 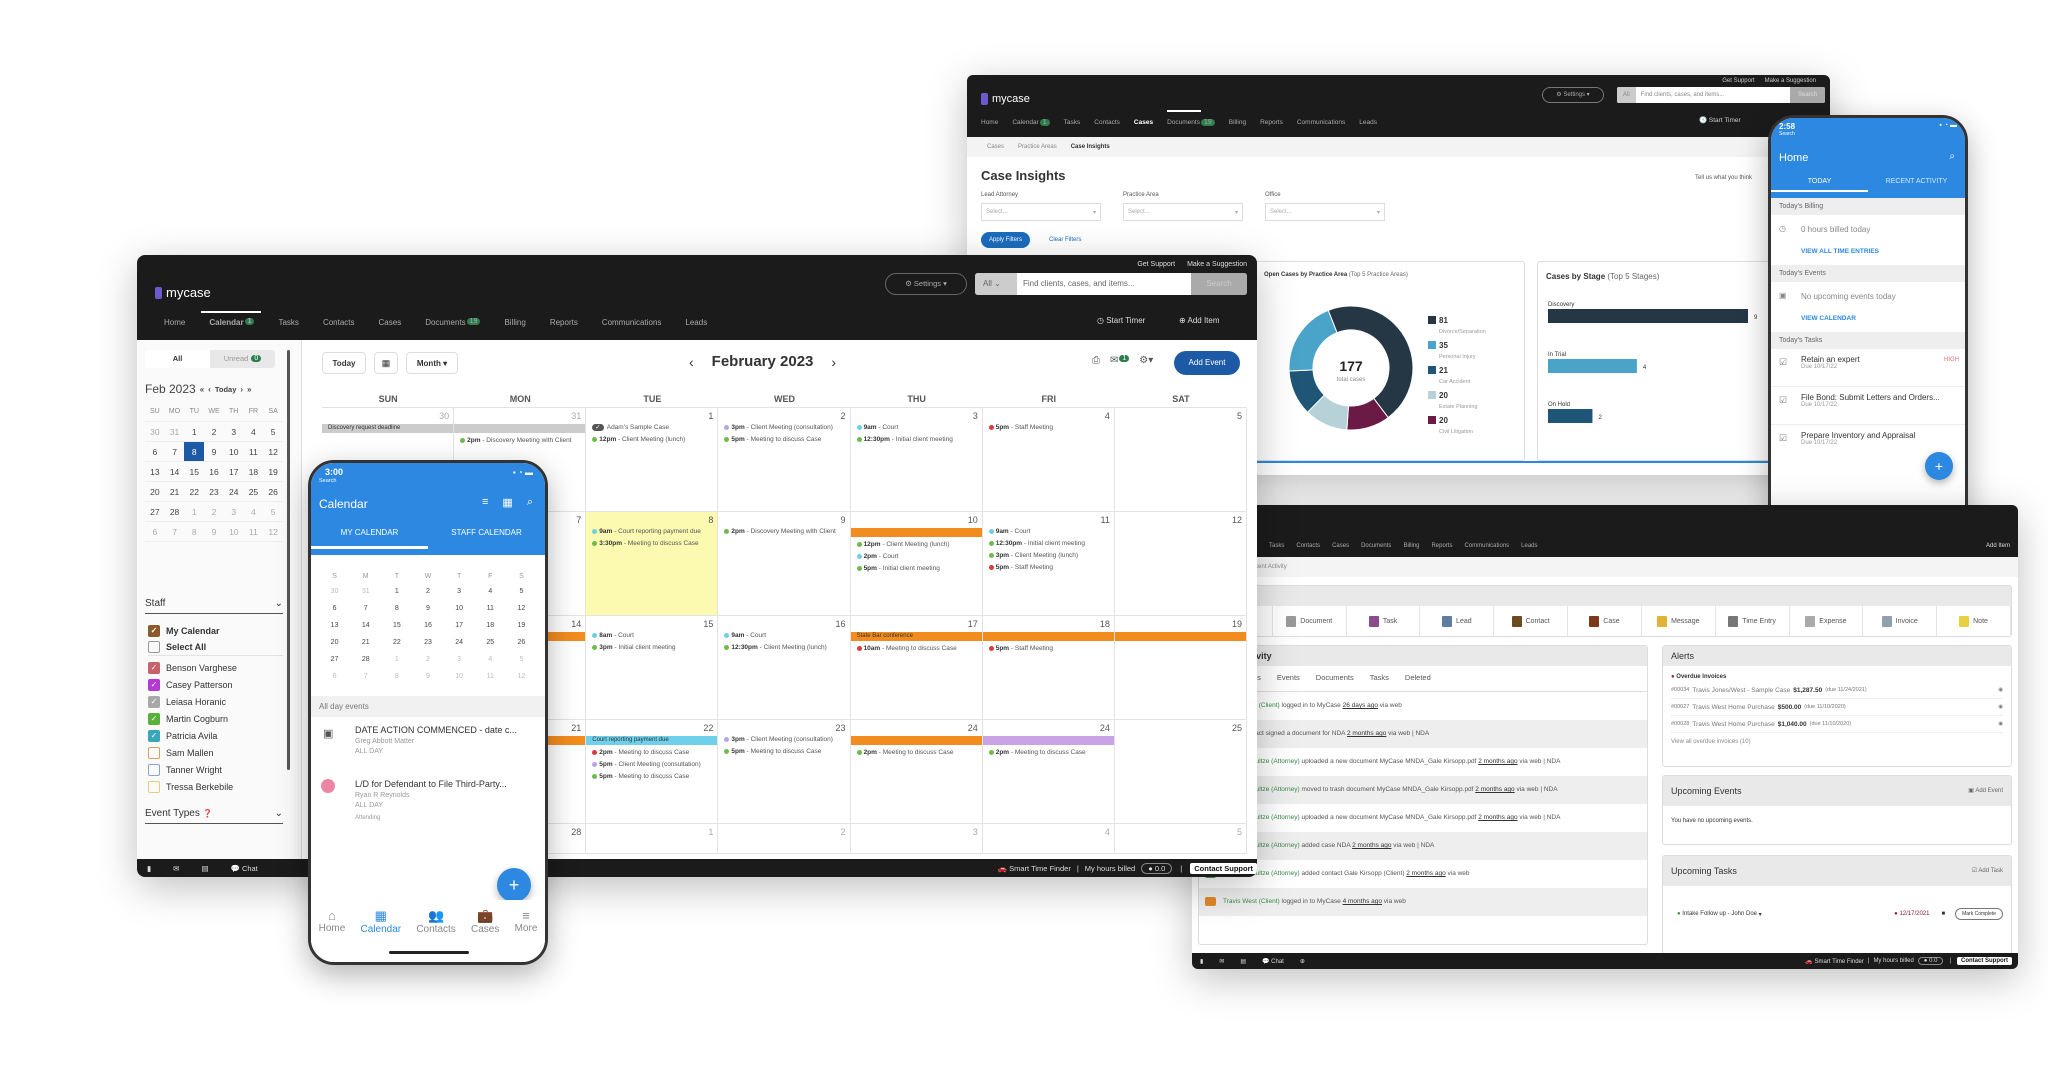 What do you see at coordinates (490, 625) in the screenshot?
I see `mobile-day: 18` at bounding box center [490, 625].